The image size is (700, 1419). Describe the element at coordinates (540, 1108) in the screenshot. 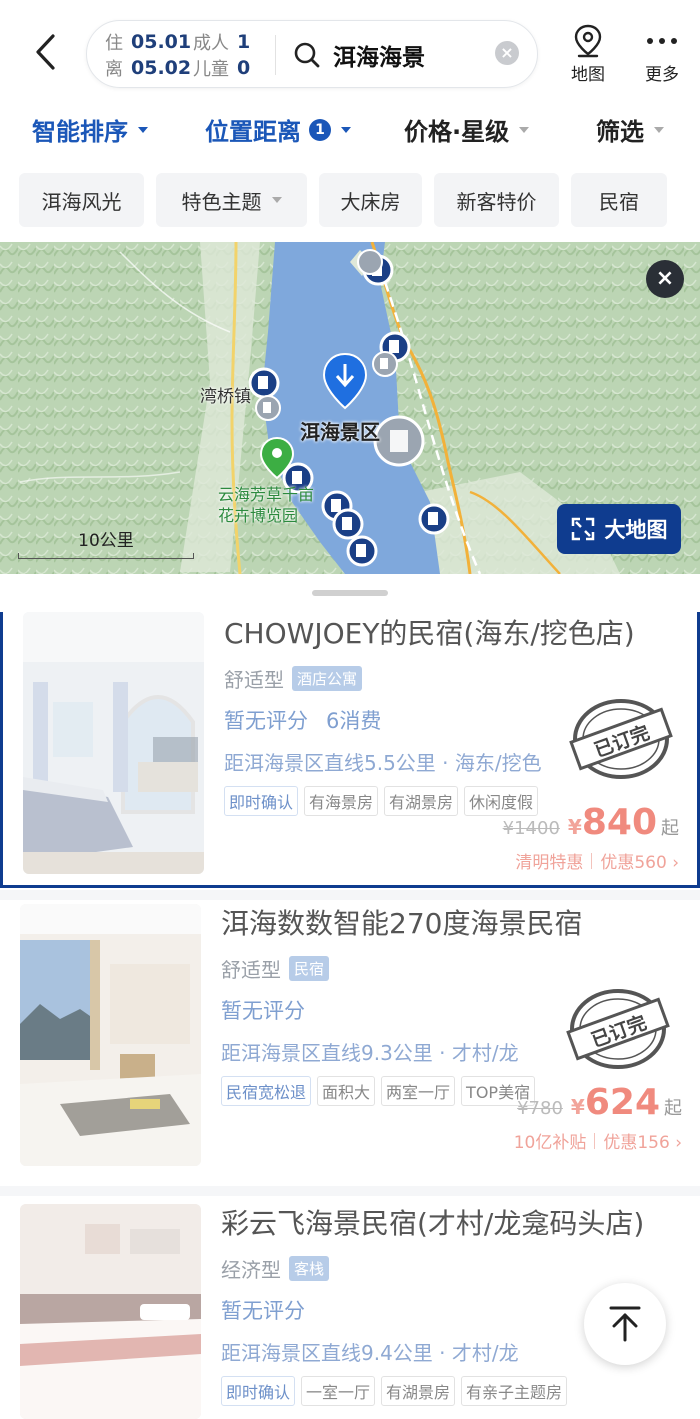

I see `original-price: ¥780` at that location.